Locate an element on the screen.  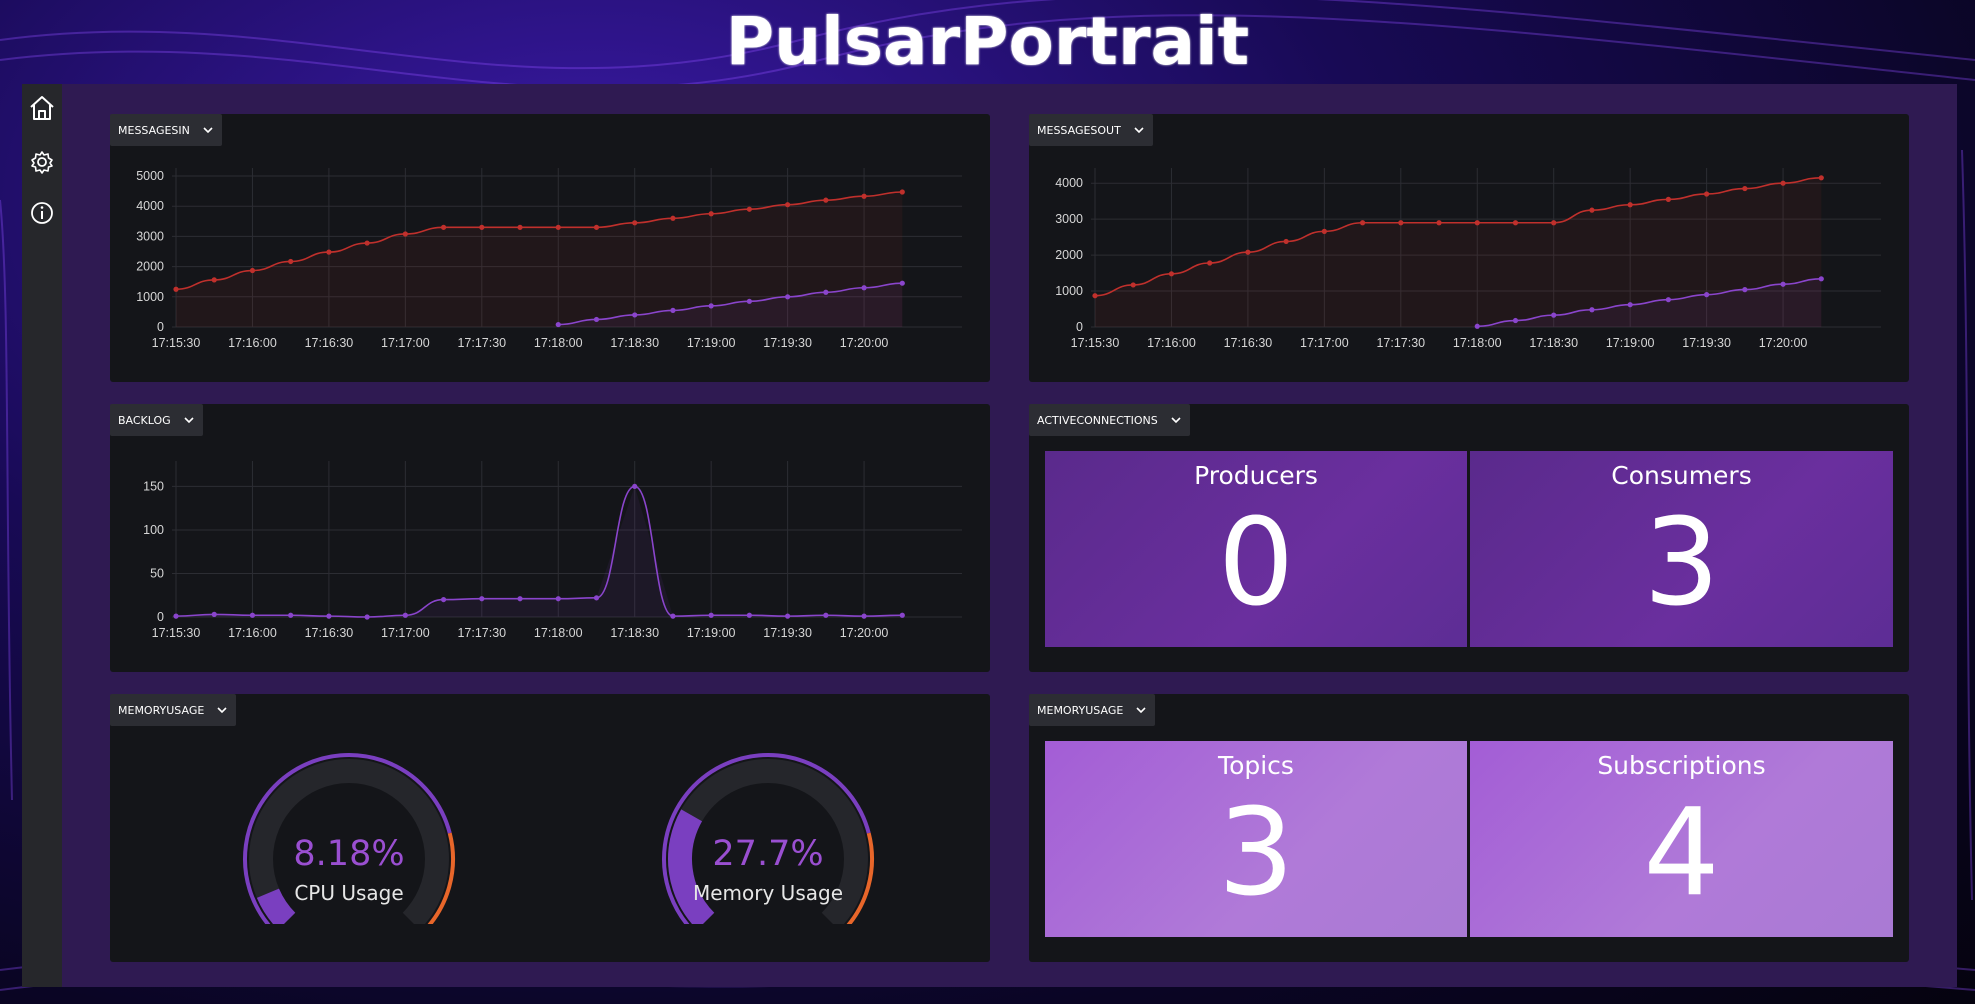
producers-label: Producers is located at coordinates (1256, 475).